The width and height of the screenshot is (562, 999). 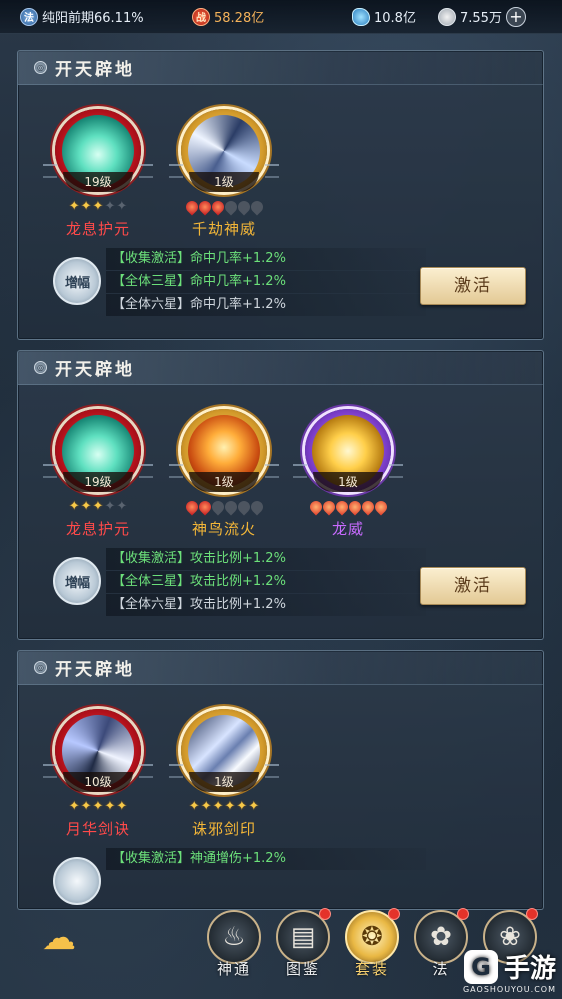 I want to click on skill-card: 1级 龙威, so click(x=348, y=474).